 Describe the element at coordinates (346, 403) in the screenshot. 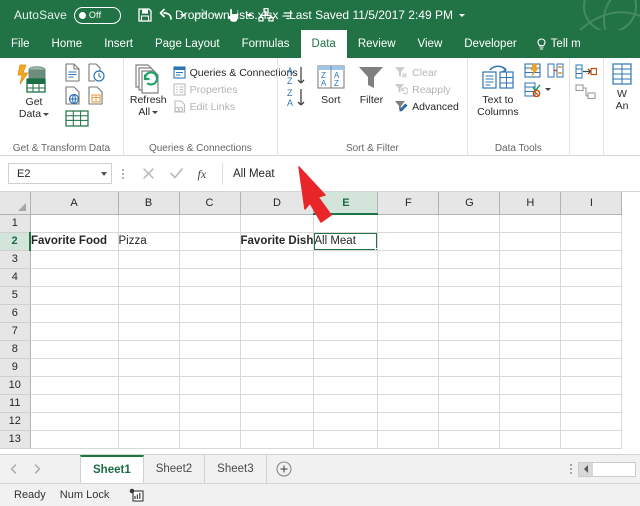

I see `cell-e11` at that location.